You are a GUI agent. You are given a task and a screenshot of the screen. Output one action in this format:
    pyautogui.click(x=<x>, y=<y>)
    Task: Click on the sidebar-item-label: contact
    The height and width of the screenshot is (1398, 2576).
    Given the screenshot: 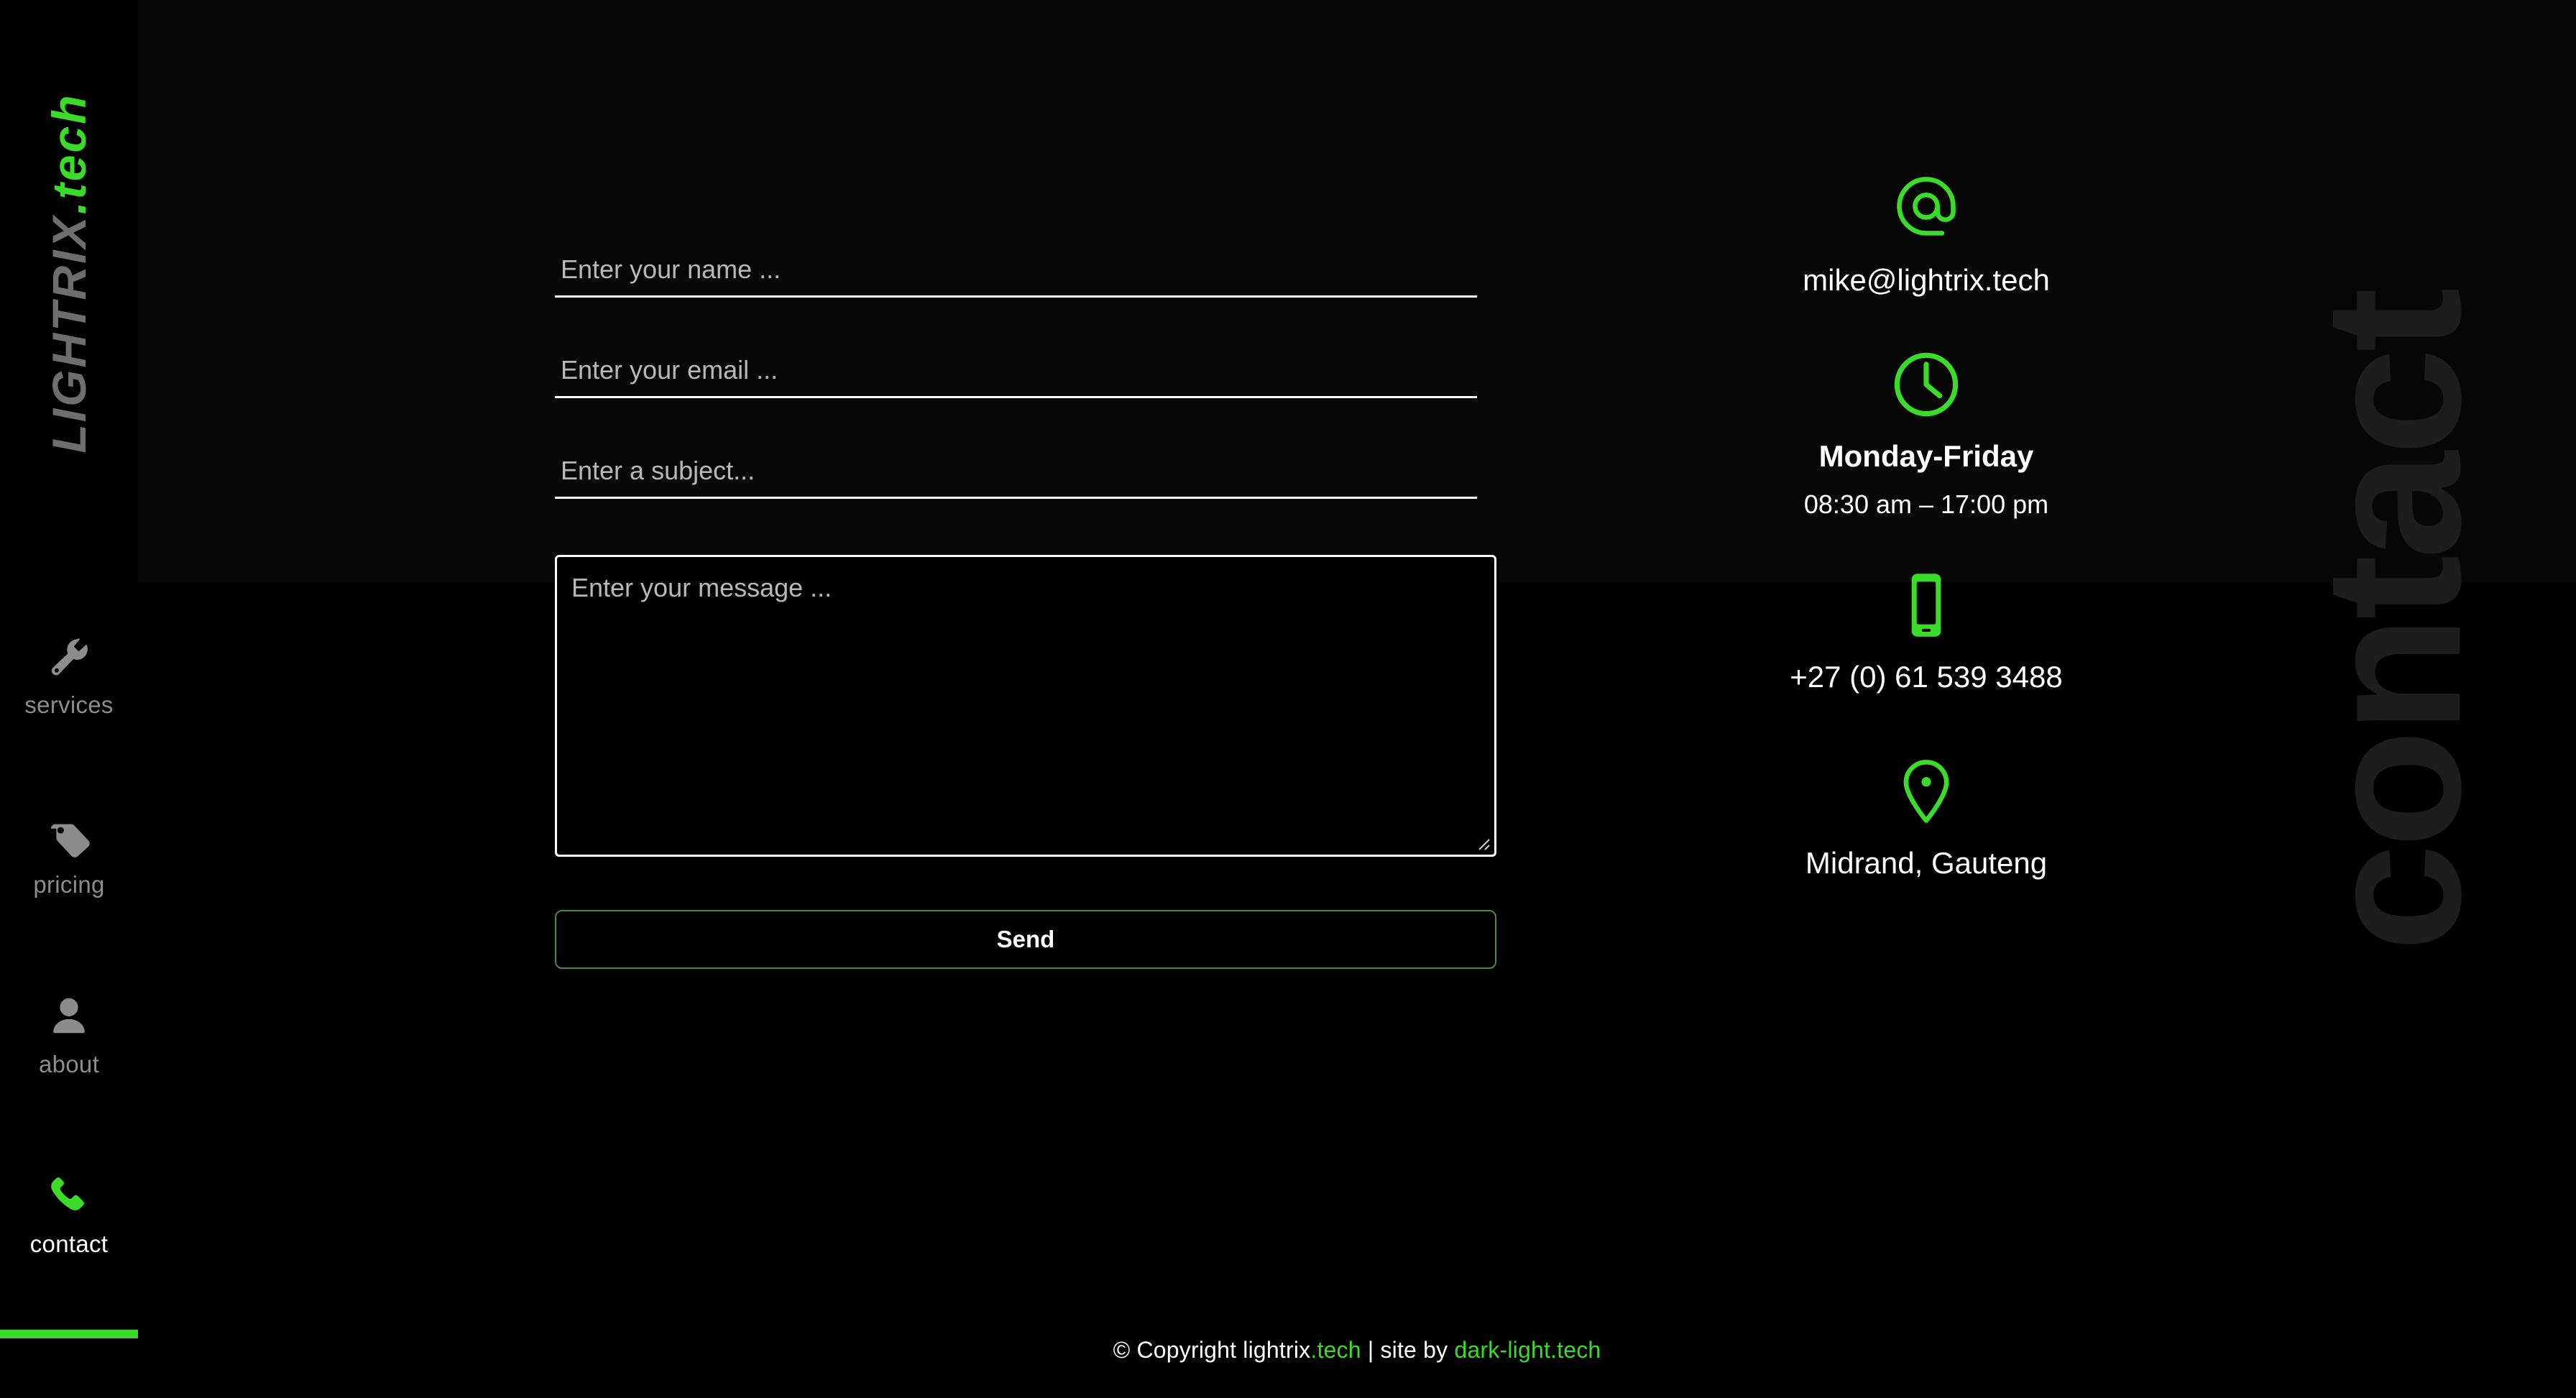 What is the action you would take?
    pyautogui.click(x=69, y=1244)
    